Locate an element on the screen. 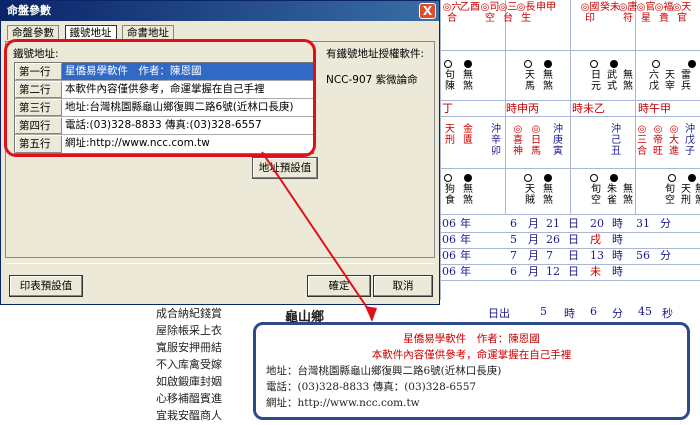  star-label: ◎大進 is located at coordinates (674, 140).